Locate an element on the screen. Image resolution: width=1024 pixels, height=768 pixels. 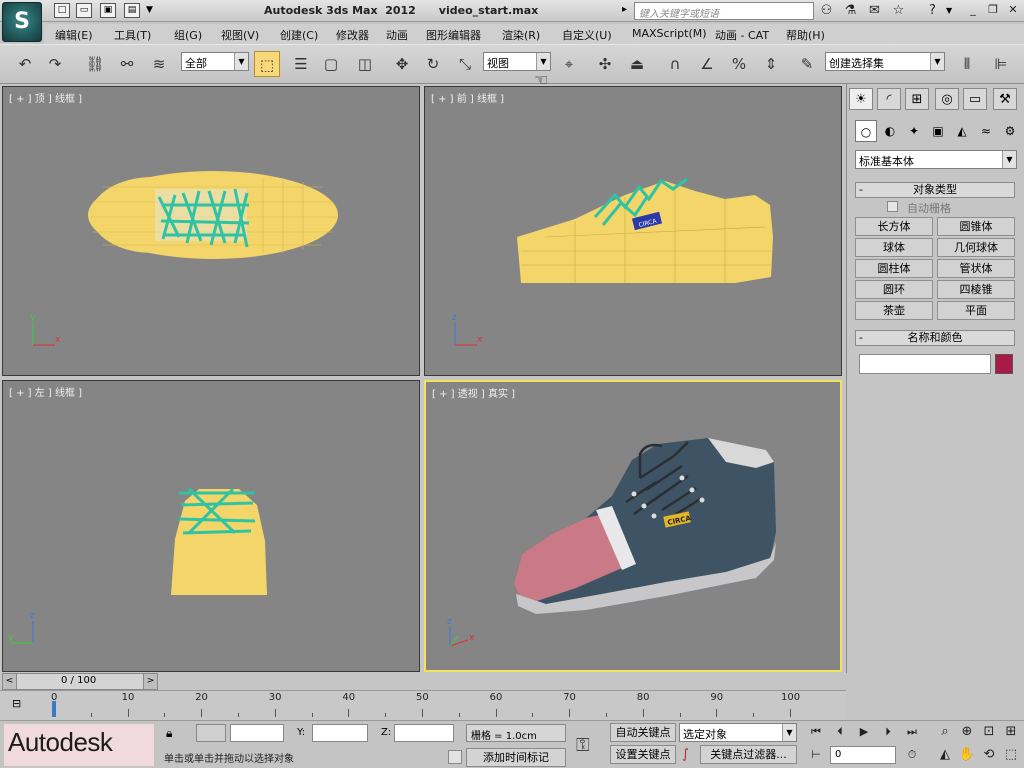
save-as-icon: ▤ is located at coordinates (132, 10).